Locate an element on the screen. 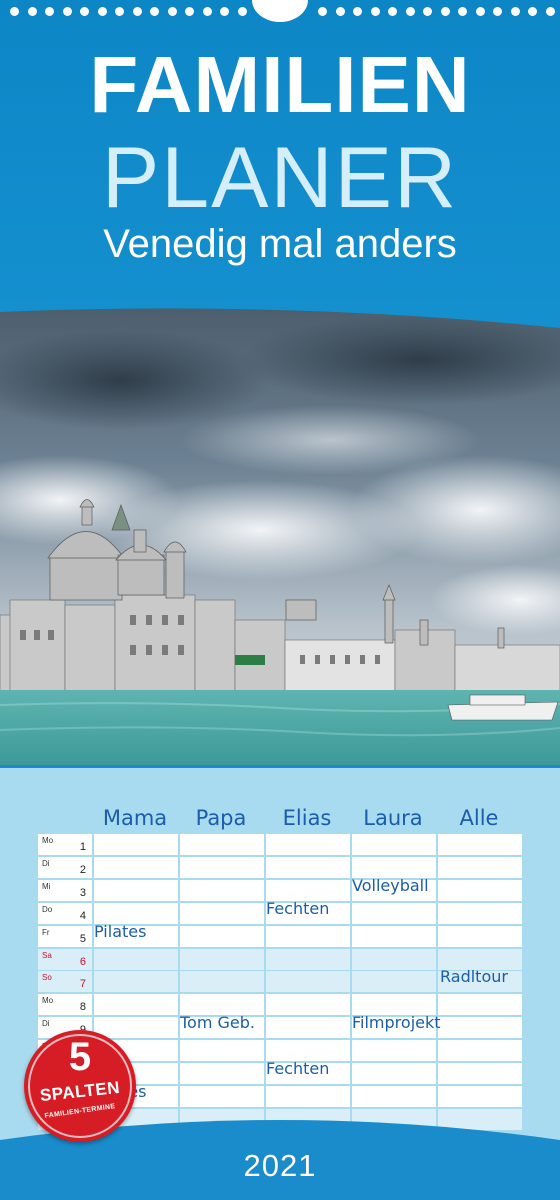 The width and height of the screenshot is (560, 1200). spalten-badge: 5 SPALTEN FAMILIEN-TERMINE is located at coordinates (80, 1086).